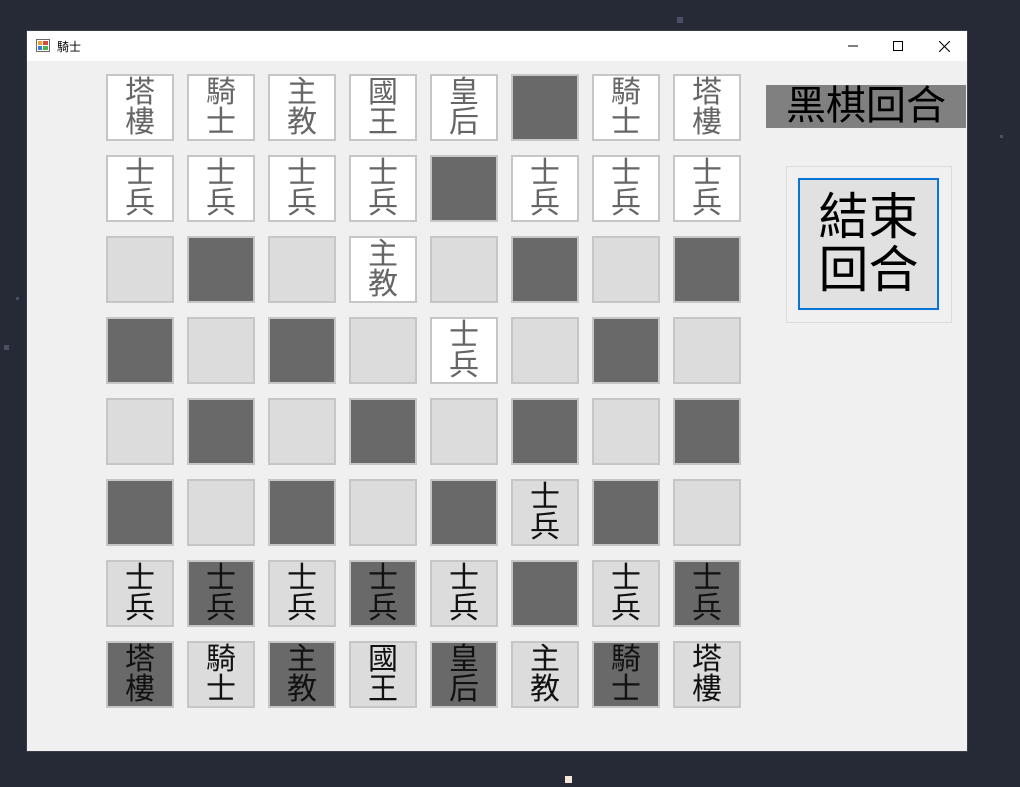  Describe the element at coordinates (853, 46) in the screenshot. I see `minimize-button` at that location.